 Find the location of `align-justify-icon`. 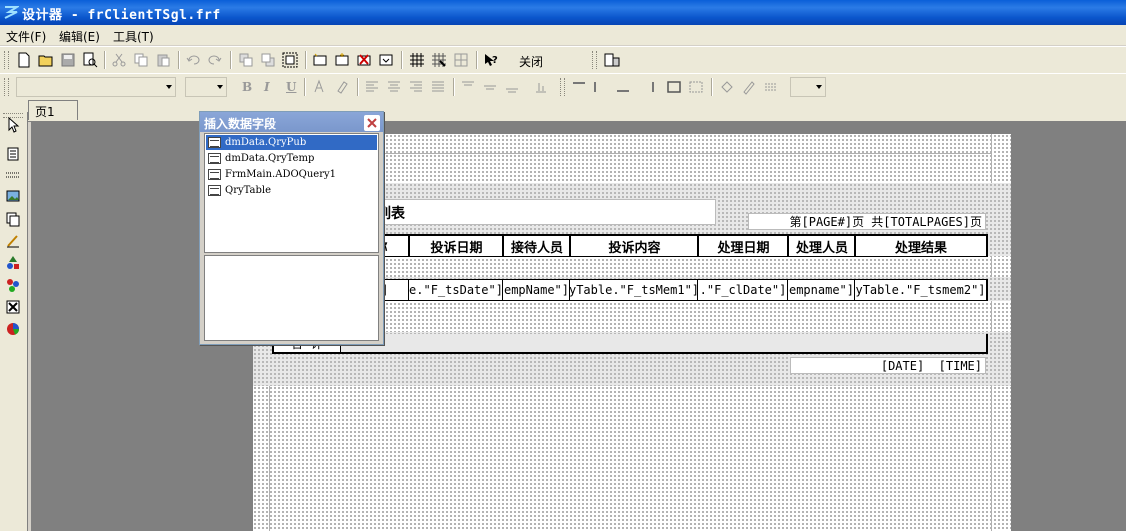

align-justify-icon is located at coordinates (438, 87).